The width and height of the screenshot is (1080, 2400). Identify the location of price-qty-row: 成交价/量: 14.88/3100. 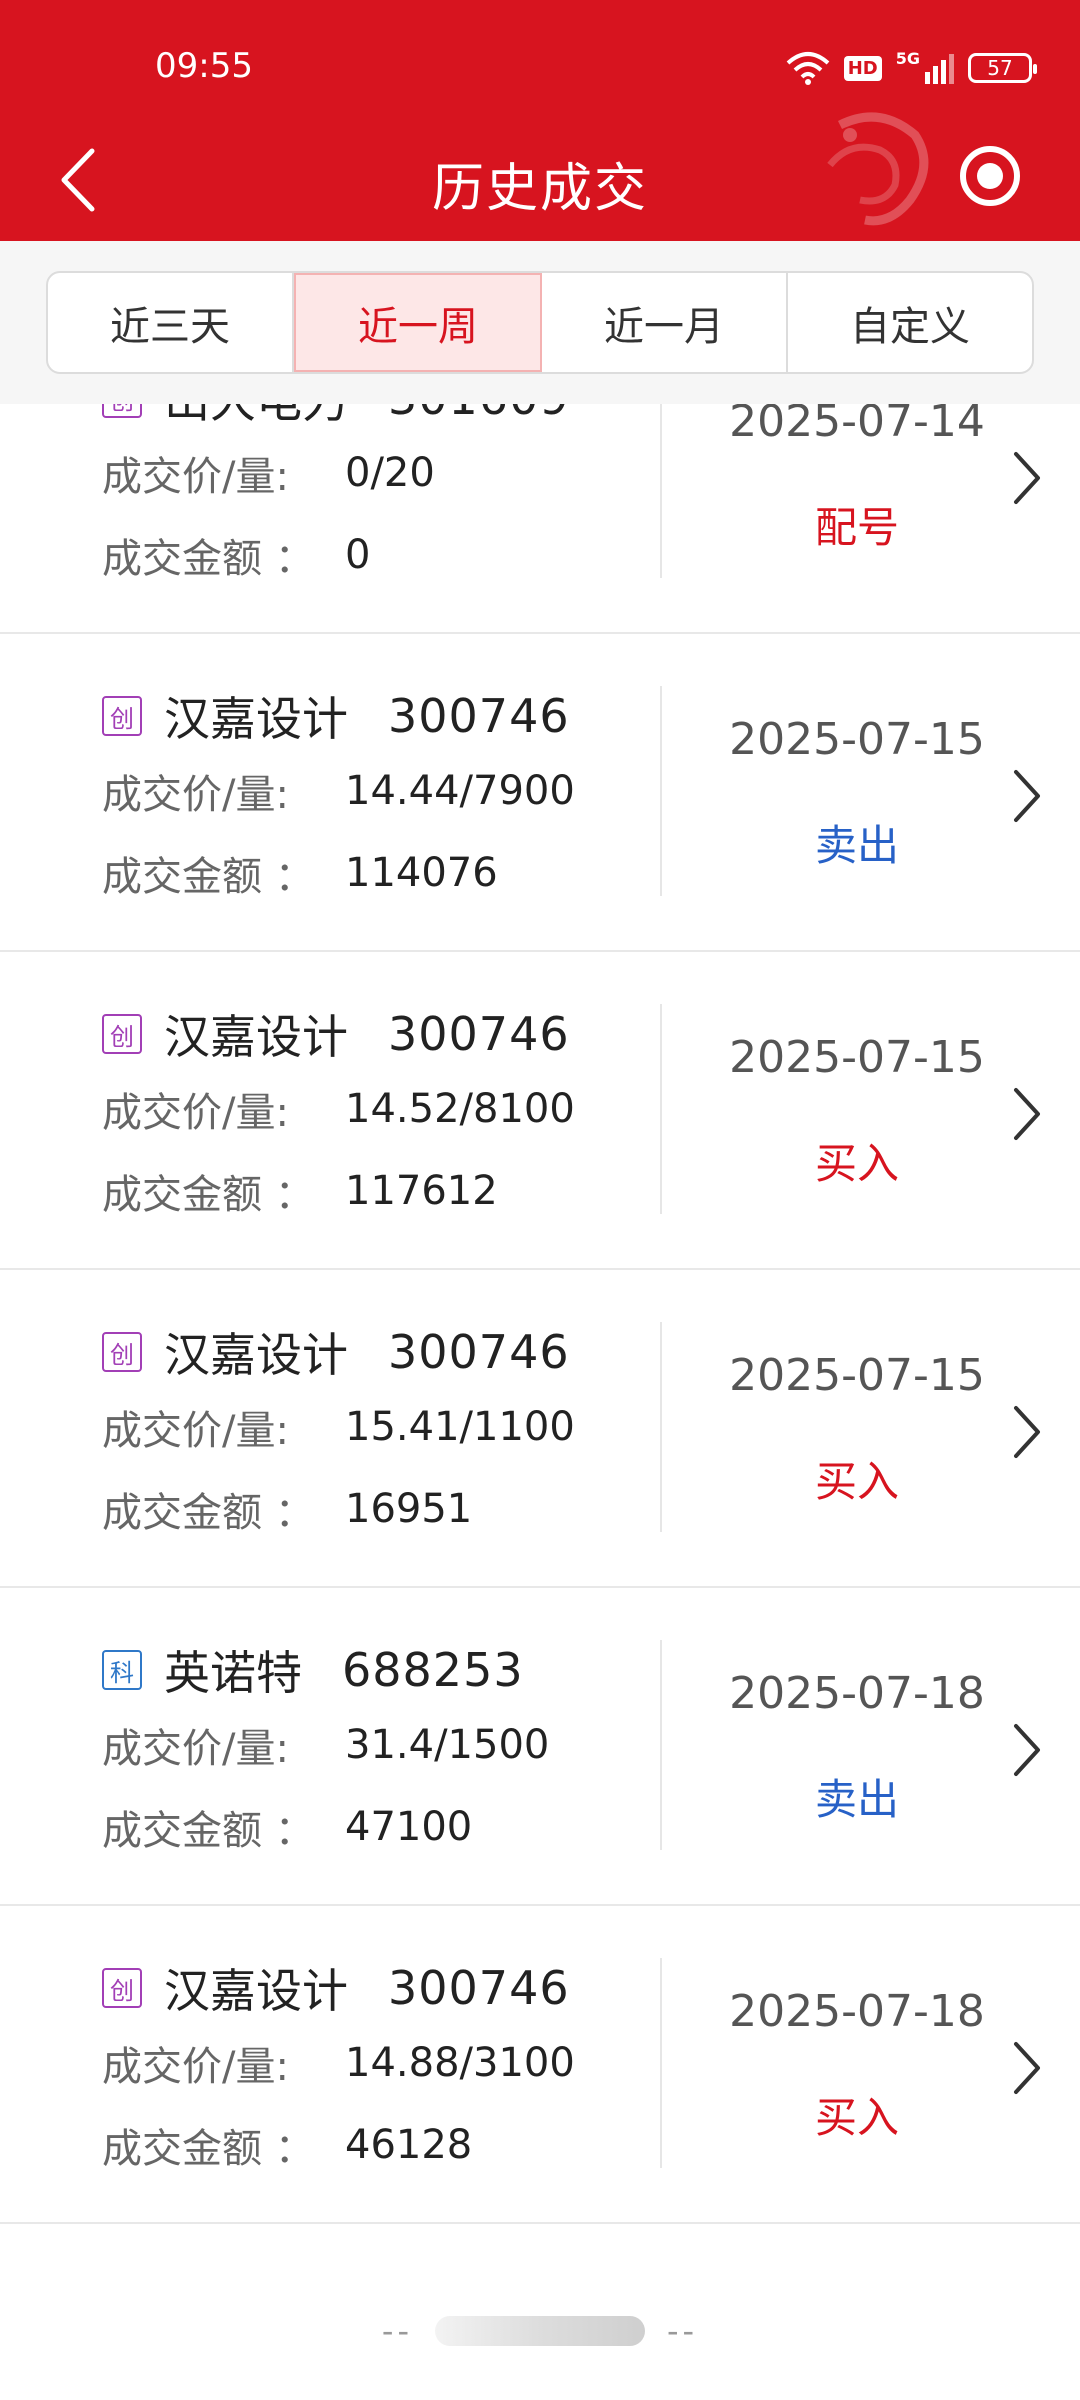
(338, 2064).